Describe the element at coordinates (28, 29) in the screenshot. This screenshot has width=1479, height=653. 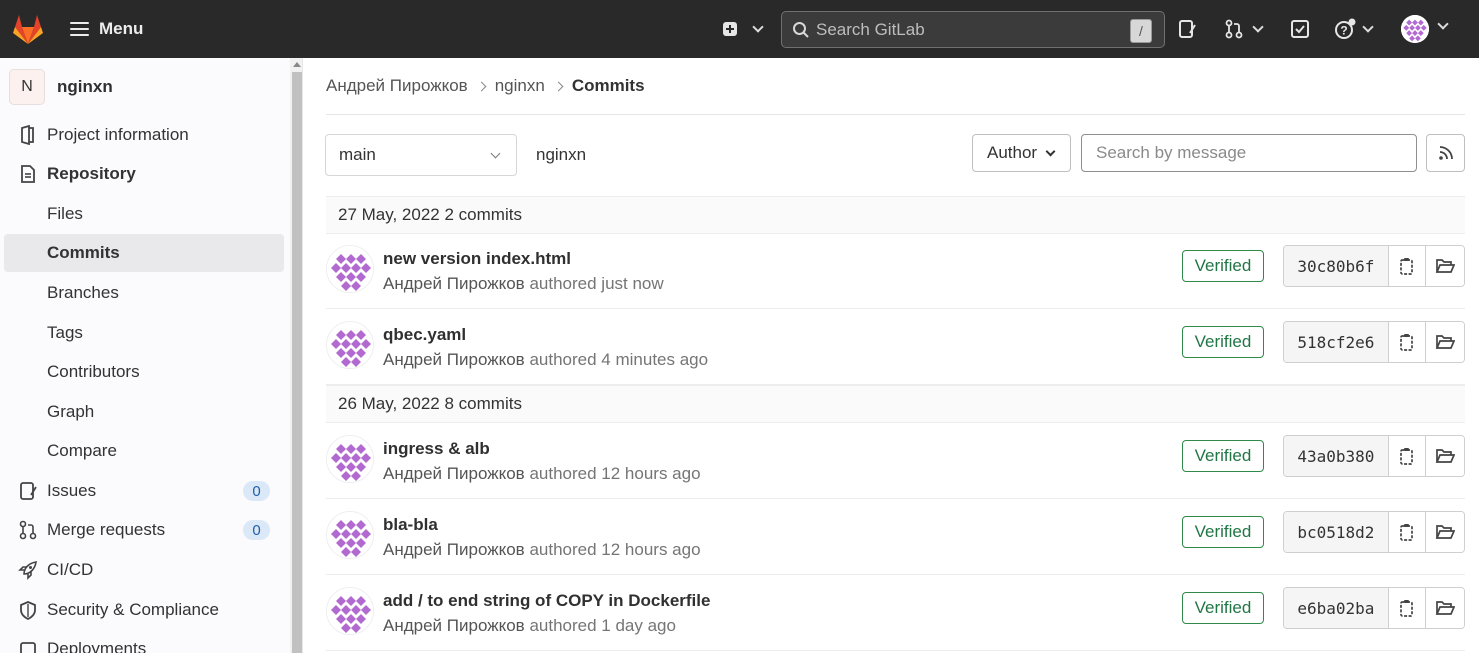
I see `gitlab-logo` at that location.